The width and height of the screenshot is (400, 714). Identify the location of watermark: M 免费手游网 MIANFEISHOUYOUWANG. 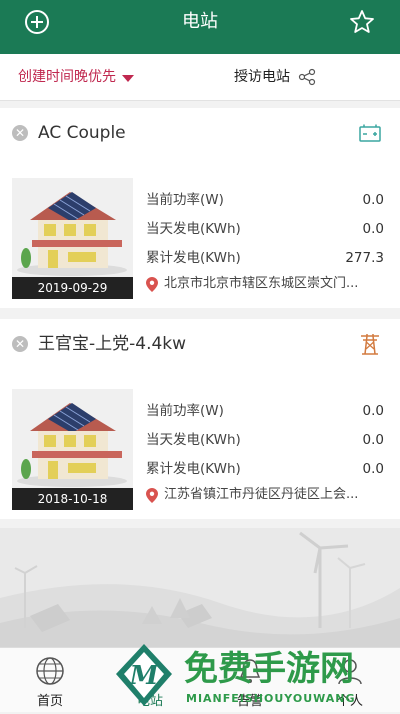
(253, 675).